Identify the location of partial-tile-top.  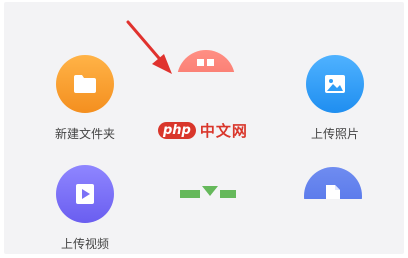
(206, 61).